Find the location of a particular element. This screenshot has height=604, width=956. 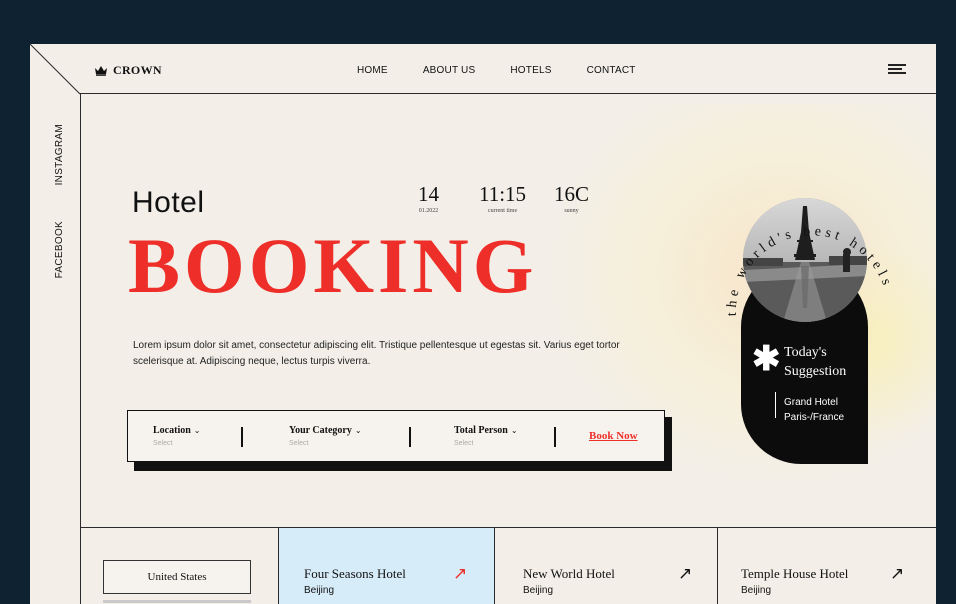

stat-time-value: 11:15 is located at coordinates (503, 194).